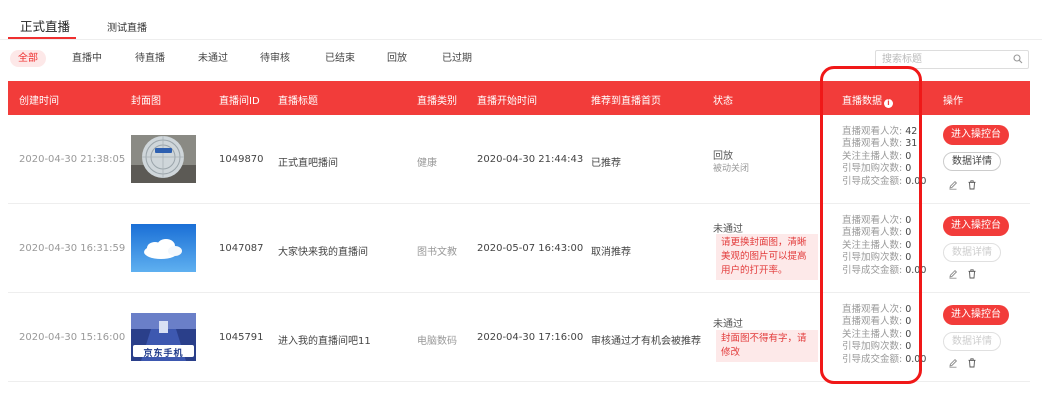 Image resolution: width=1042 pixels, height=404 pixels. Describe the element at coordinates (241, 337) in the screenshot. I see `room-id: 1045791` at that location.